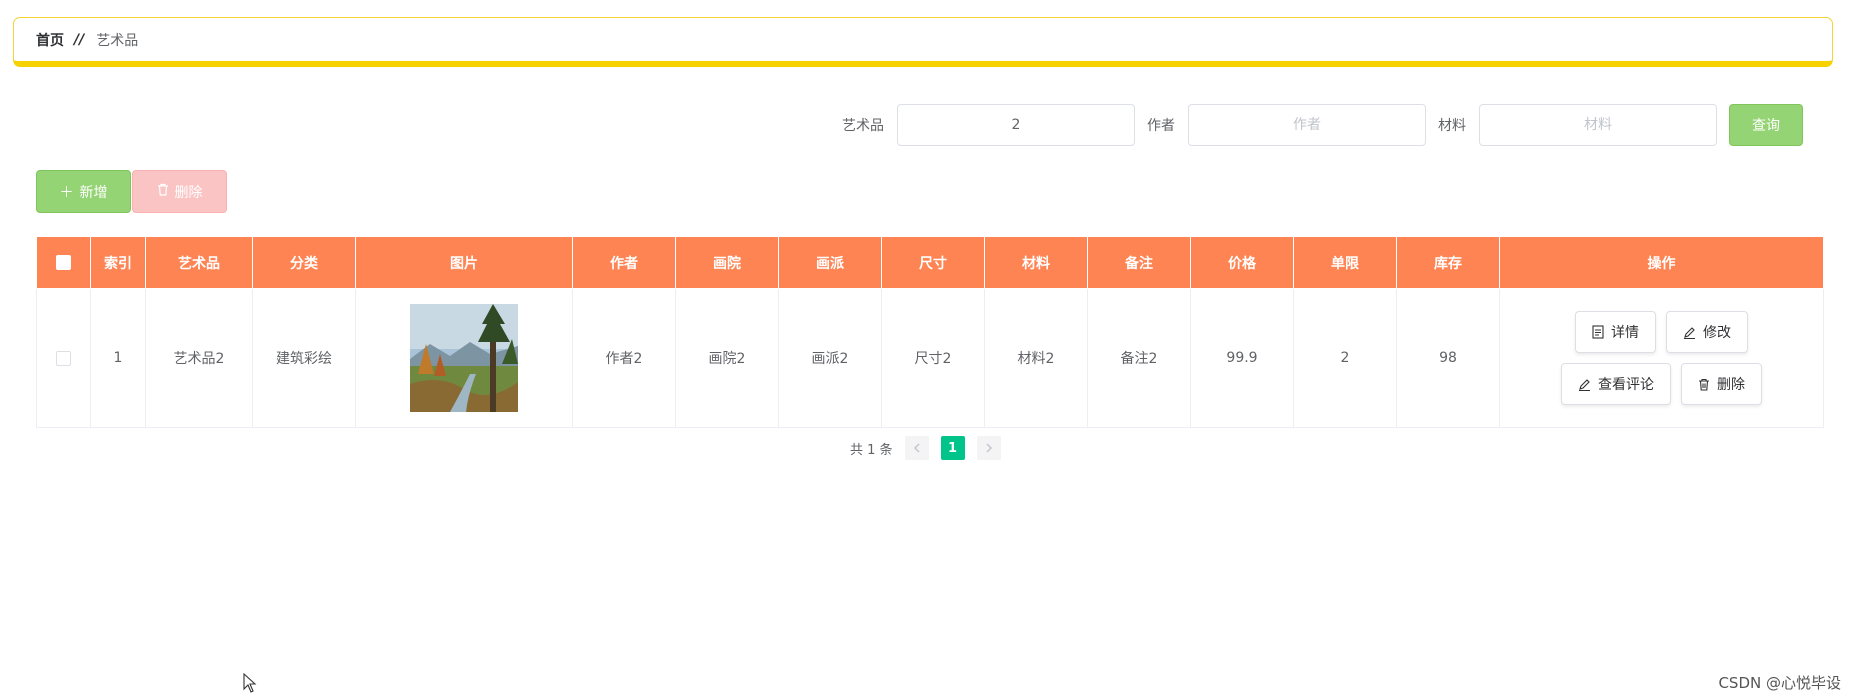  I want to click on chevron-right-icon, so click(989, 448).